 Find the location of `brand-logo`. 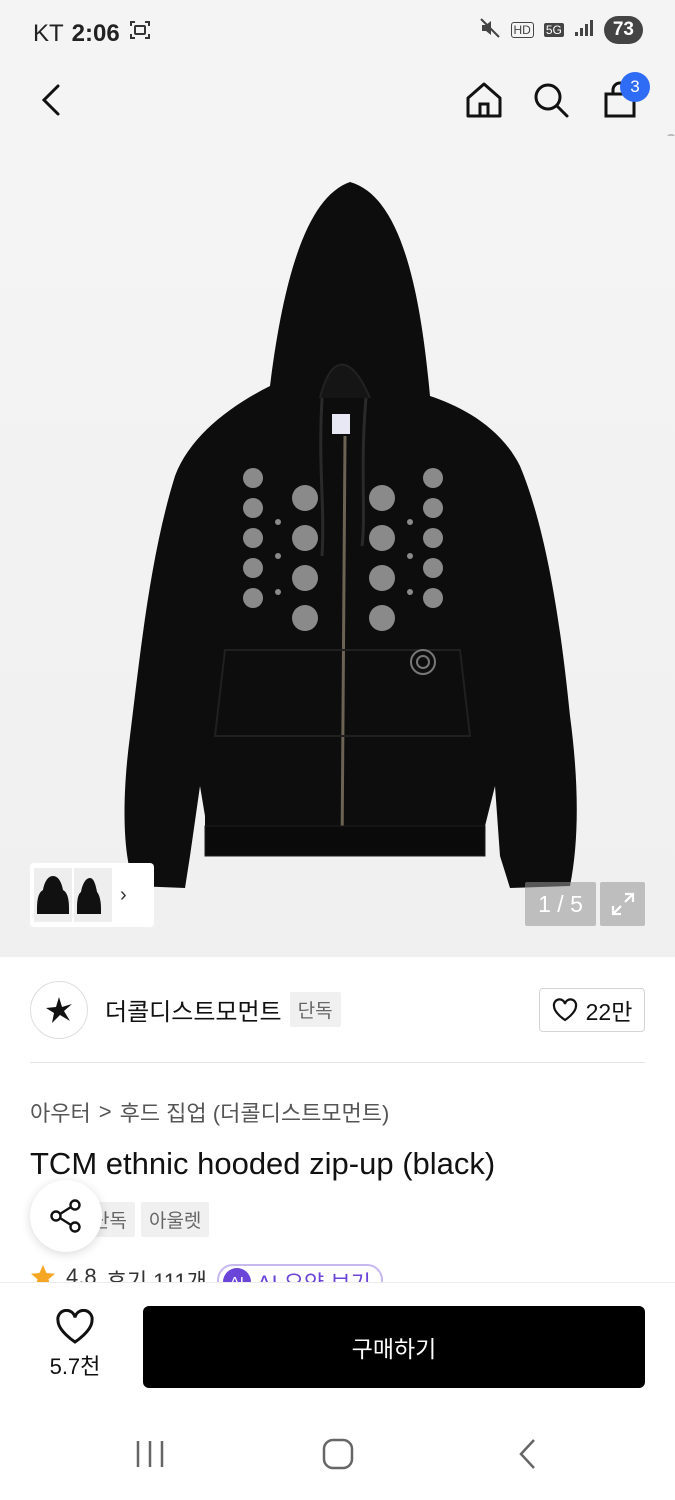

brand-logo is located at coordinates (59, 1009).